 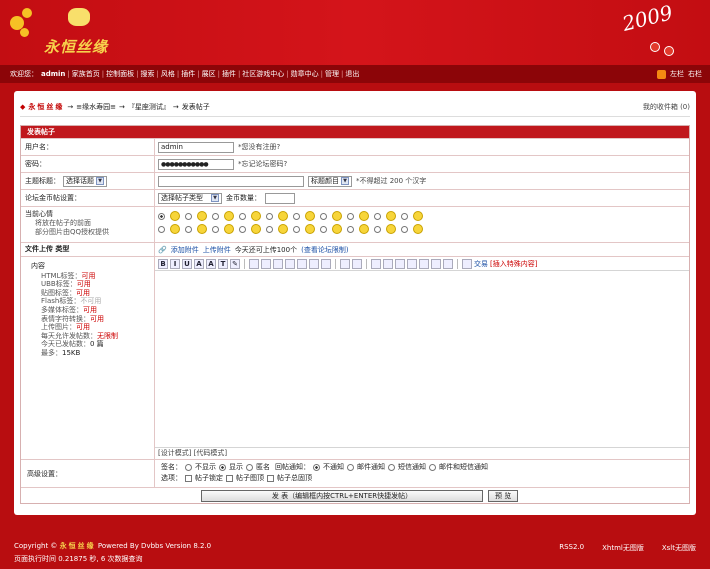 I want to click on underline-icon: U, so click(x=187, y=263).